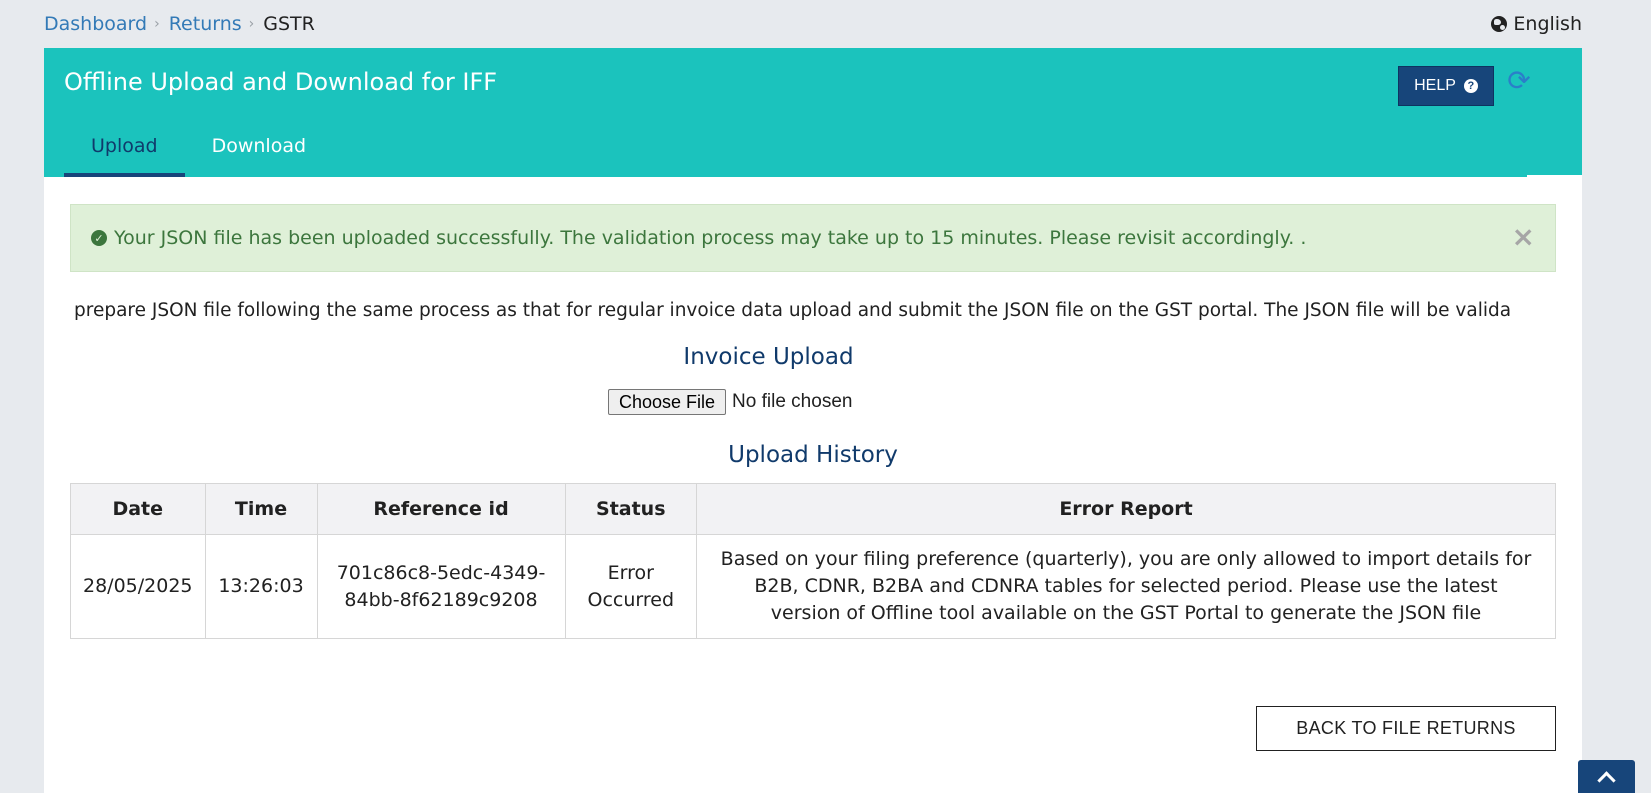 The image size is (1651, 793). What do you see at coordinates (259, 156) in the screenshot?
I see `tab-download: Download` at bounding box center [259, 156].